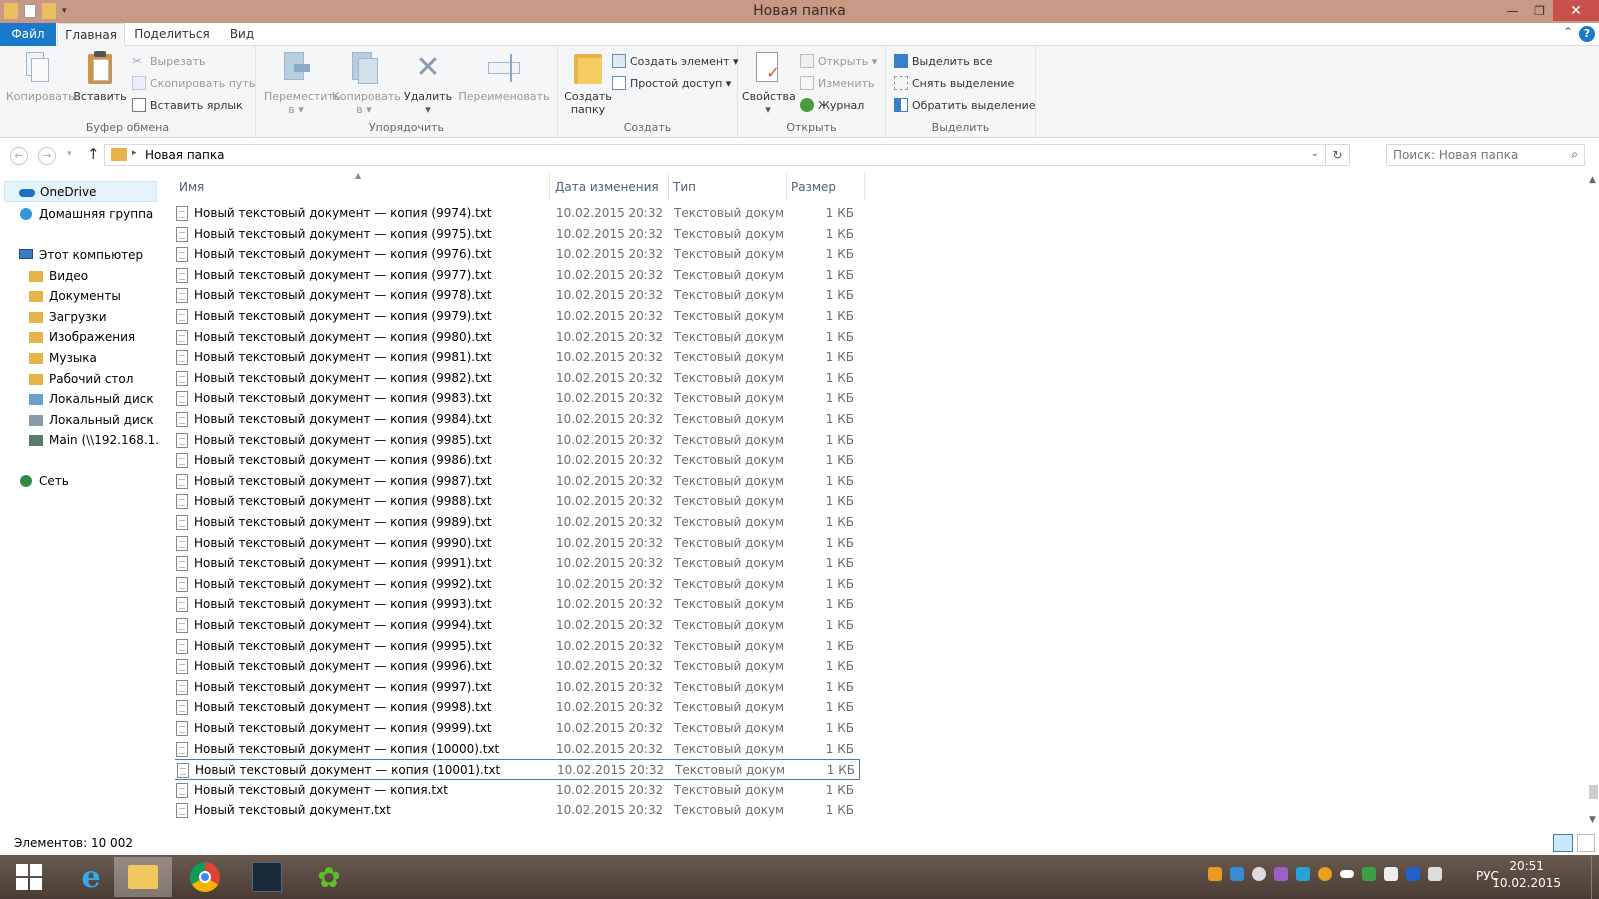  I want to click on column-header-type: Тип, so click(728, 187).